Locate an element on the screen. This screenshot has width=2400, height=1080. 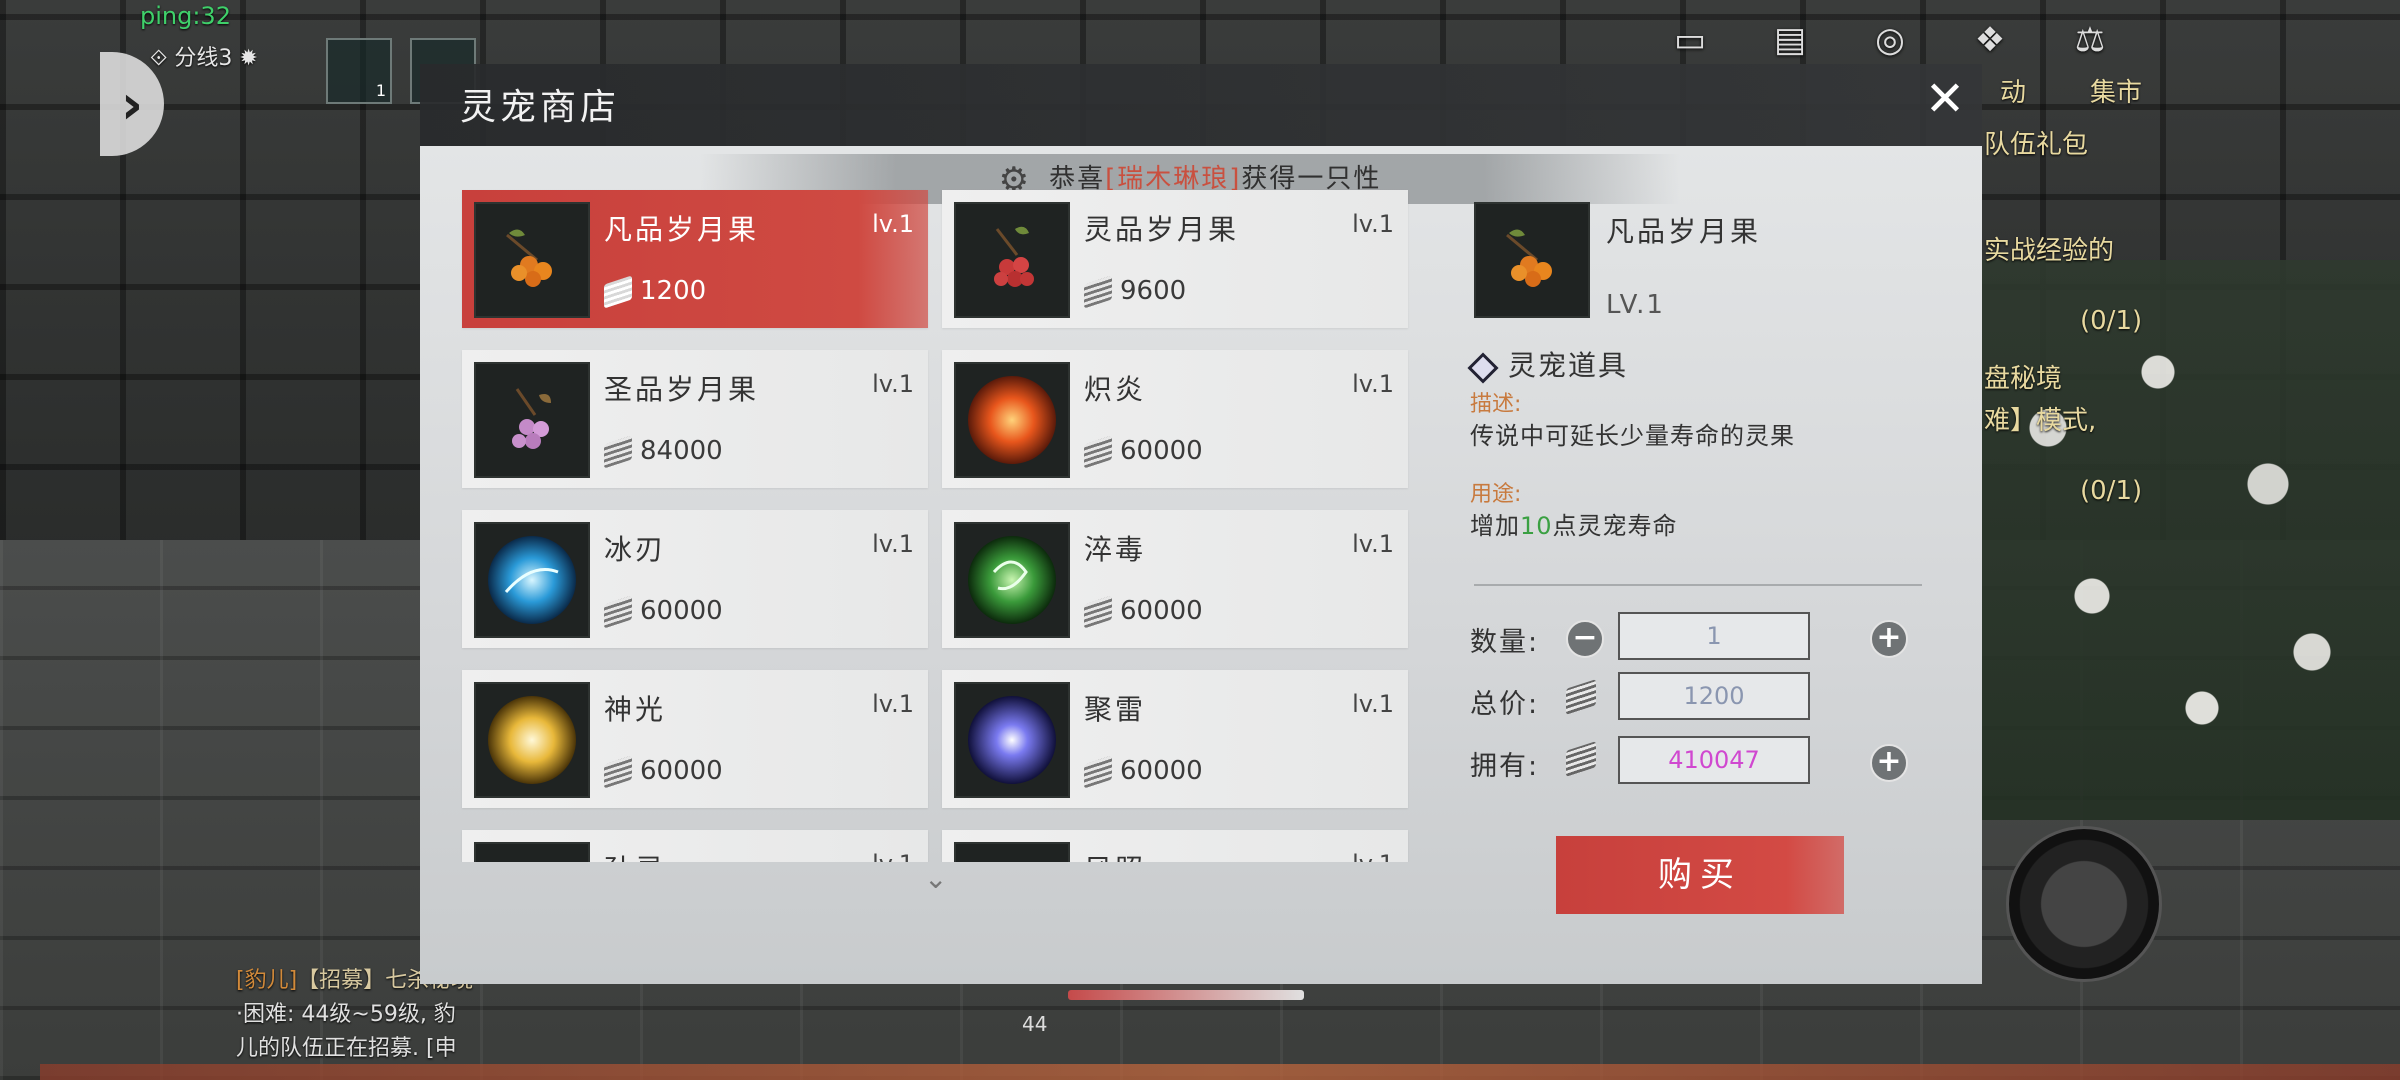
chevron-down-icon: ⌄ is located at coordinates (935, 878).